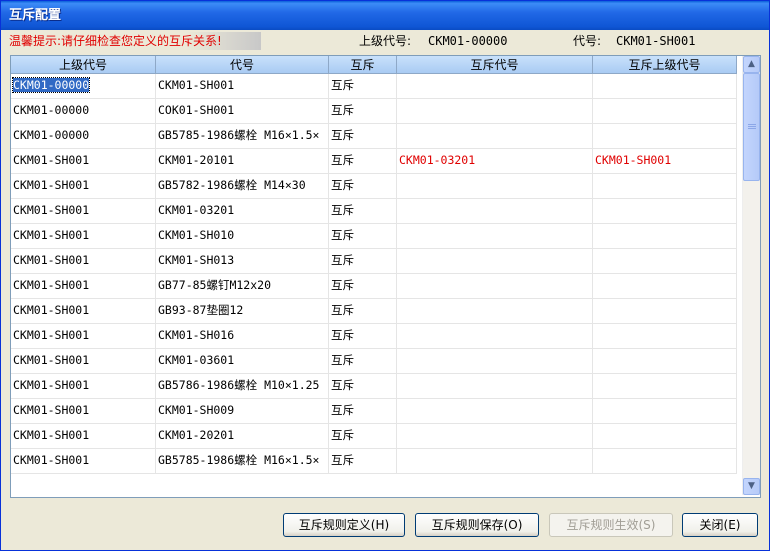 The height and width of the screenshot is (551, 770). Describe the element at coordinates (495, 65) in the screenshot. I see `column-header-mutex-code: 互斥代号` at that location.